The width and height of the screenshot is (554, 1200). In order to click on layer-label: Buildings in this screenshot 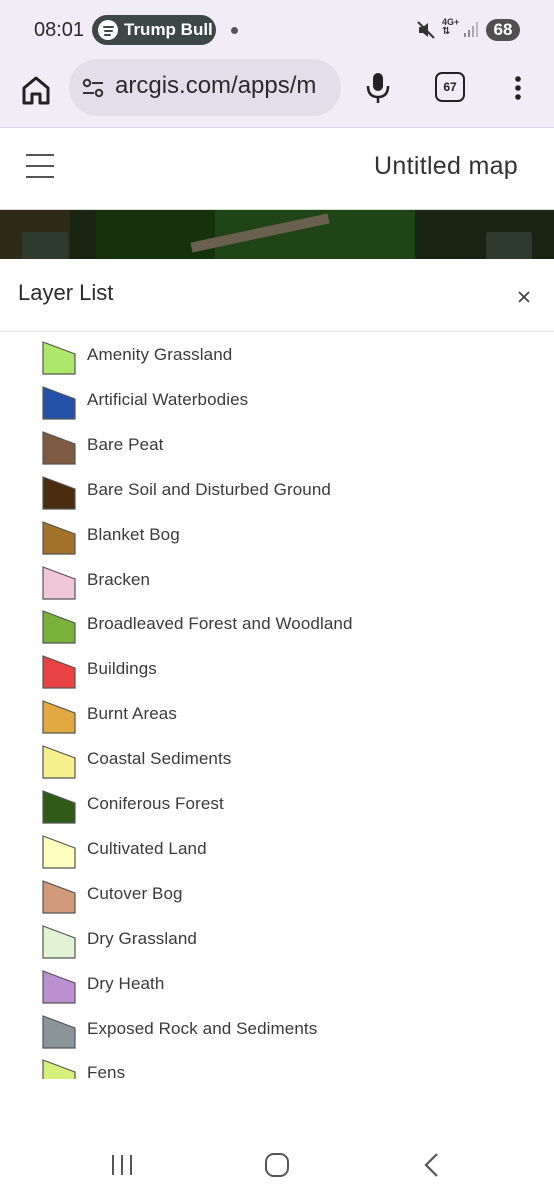, I will do `click(122, 668)`.